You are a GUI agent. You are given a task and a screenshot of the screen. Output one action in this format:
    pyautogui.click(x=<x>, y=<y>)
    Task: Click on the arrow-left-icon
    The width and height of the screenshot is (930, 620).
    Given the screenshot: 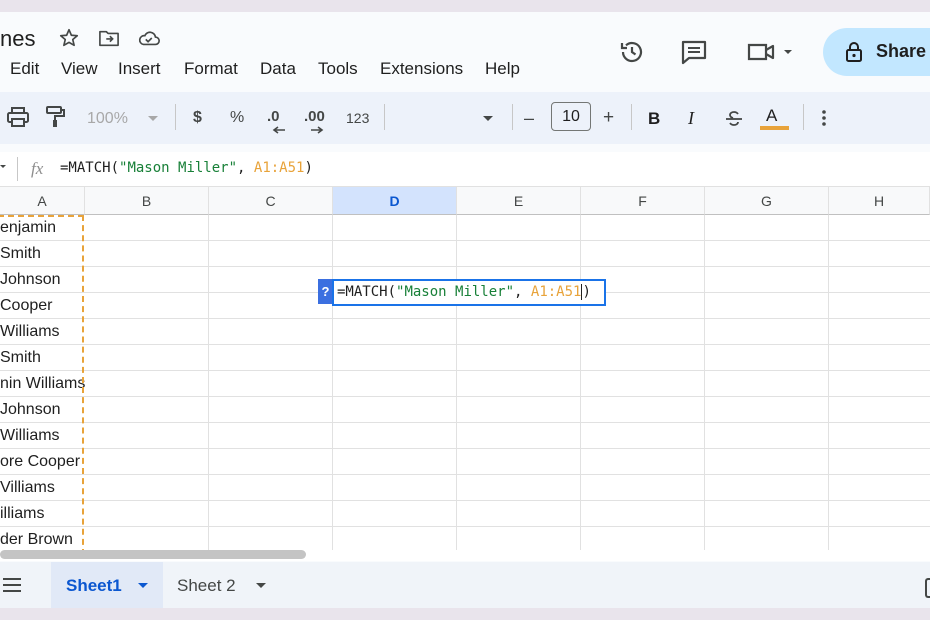 What is the action you would take?
    pyautogui.click(x=279, y=130)
    